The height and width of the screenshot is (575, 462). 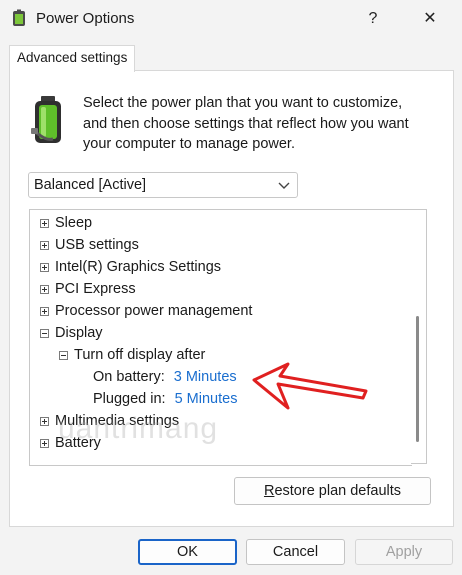 I want to click on tree-item-label: USB settings, so click(x=97, y=245).